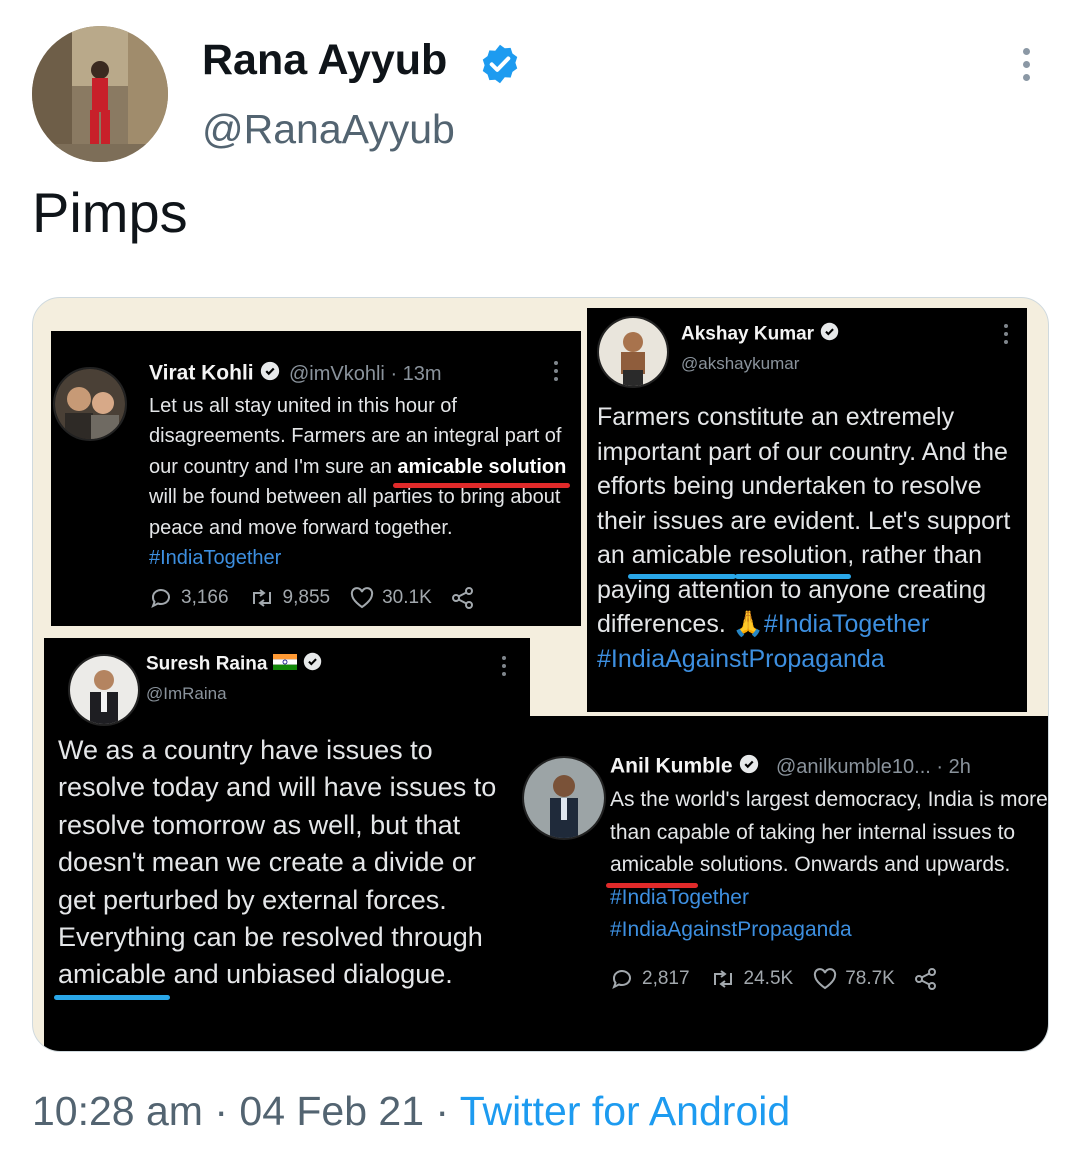 This screenshot has width=1080, height=1162. I want to click on kumble-time: · 2h, so click(953, 767).